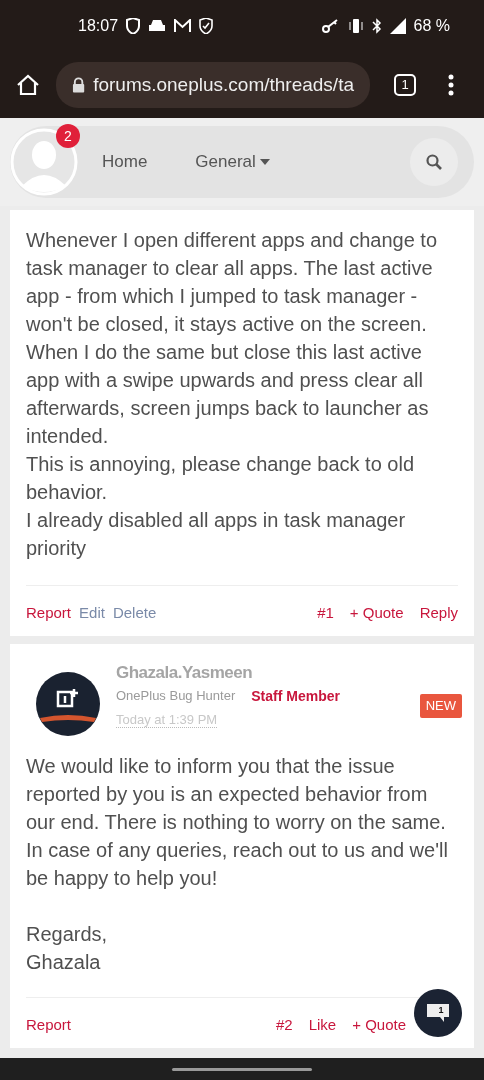  Describe the element at coordinates (397, 26) in the screenshot. I see `signal-icon` at that location.